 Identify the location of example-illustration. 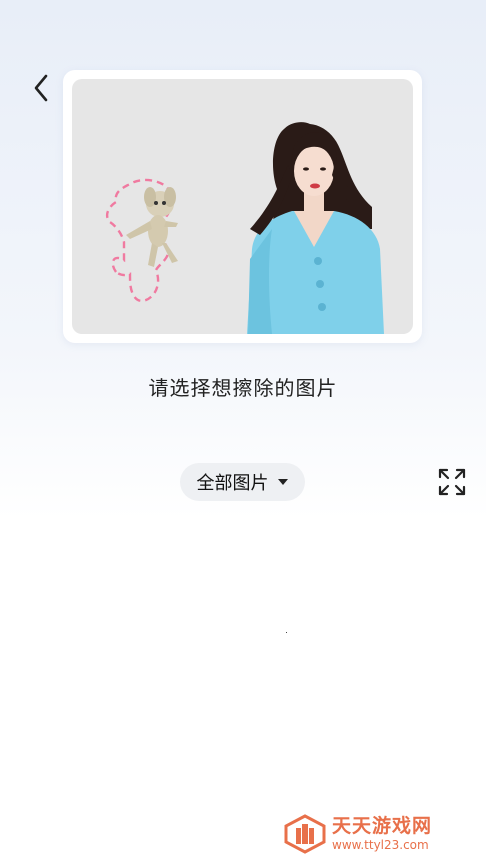
(244, 228).